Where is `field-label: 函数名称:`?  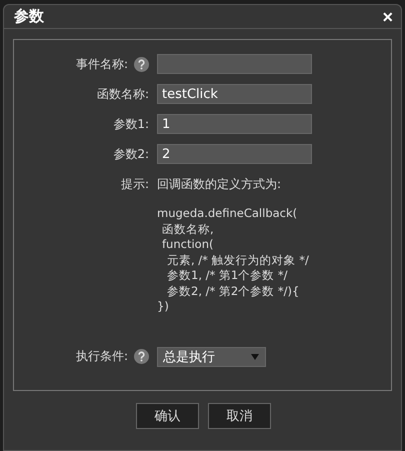
field-label: 函数名称: is located at coordinates (122, 94).